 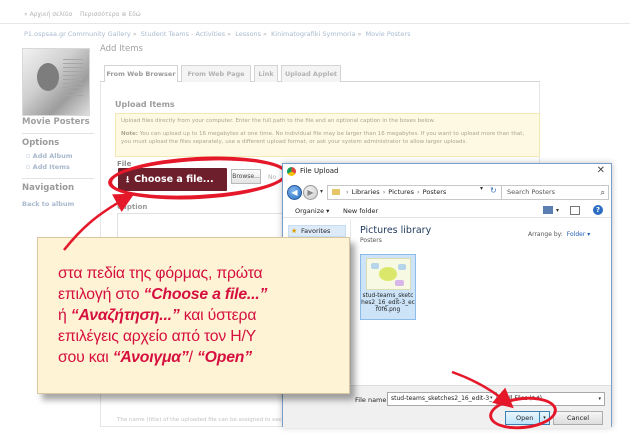 What do you see at coordinates (77, 34) in the screenshot?
I see `breadcrumb-item: P1.ospsaa.gr Community Gallery` at bounding box center [77, 34].